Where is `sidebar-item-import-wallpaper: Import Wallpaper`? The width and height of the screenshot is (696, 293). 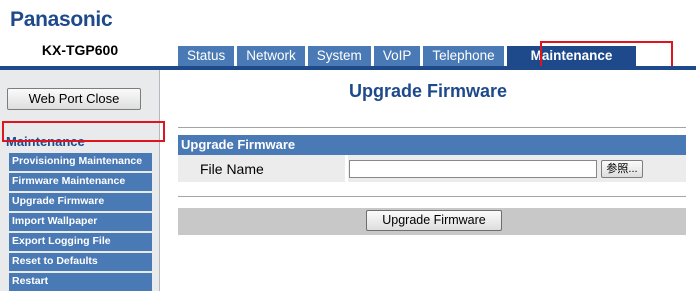 sidebar-item-import-wallpaper: Import Wallpaper is located at coordinates (80, 222).